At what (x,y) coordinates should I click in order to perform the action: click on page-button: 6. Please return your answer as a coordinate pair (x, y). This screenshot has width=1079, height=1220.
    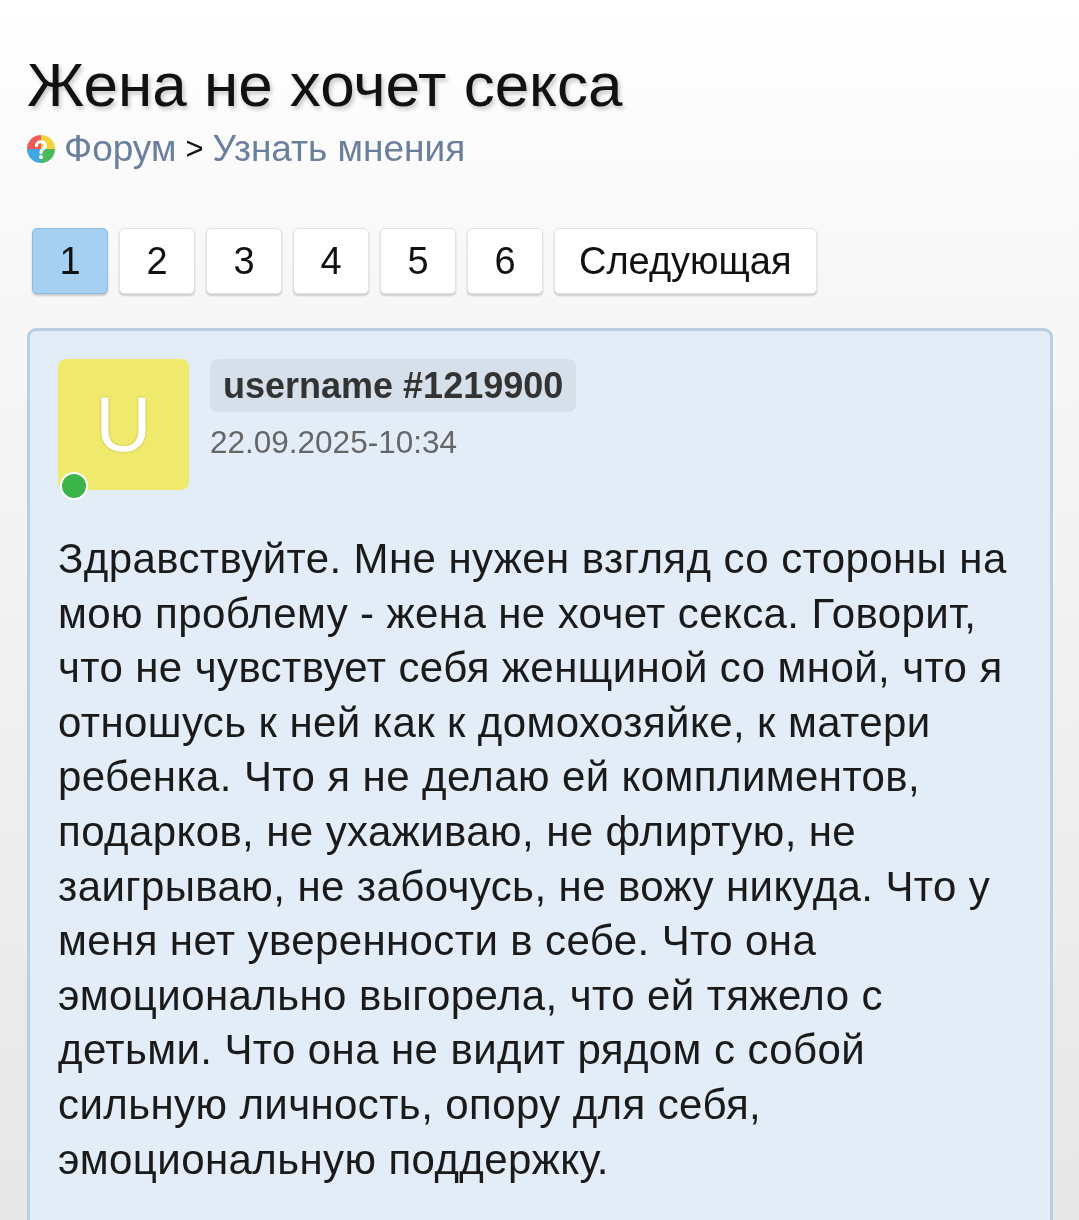
    Looking at the image, I should click on (505, 261).